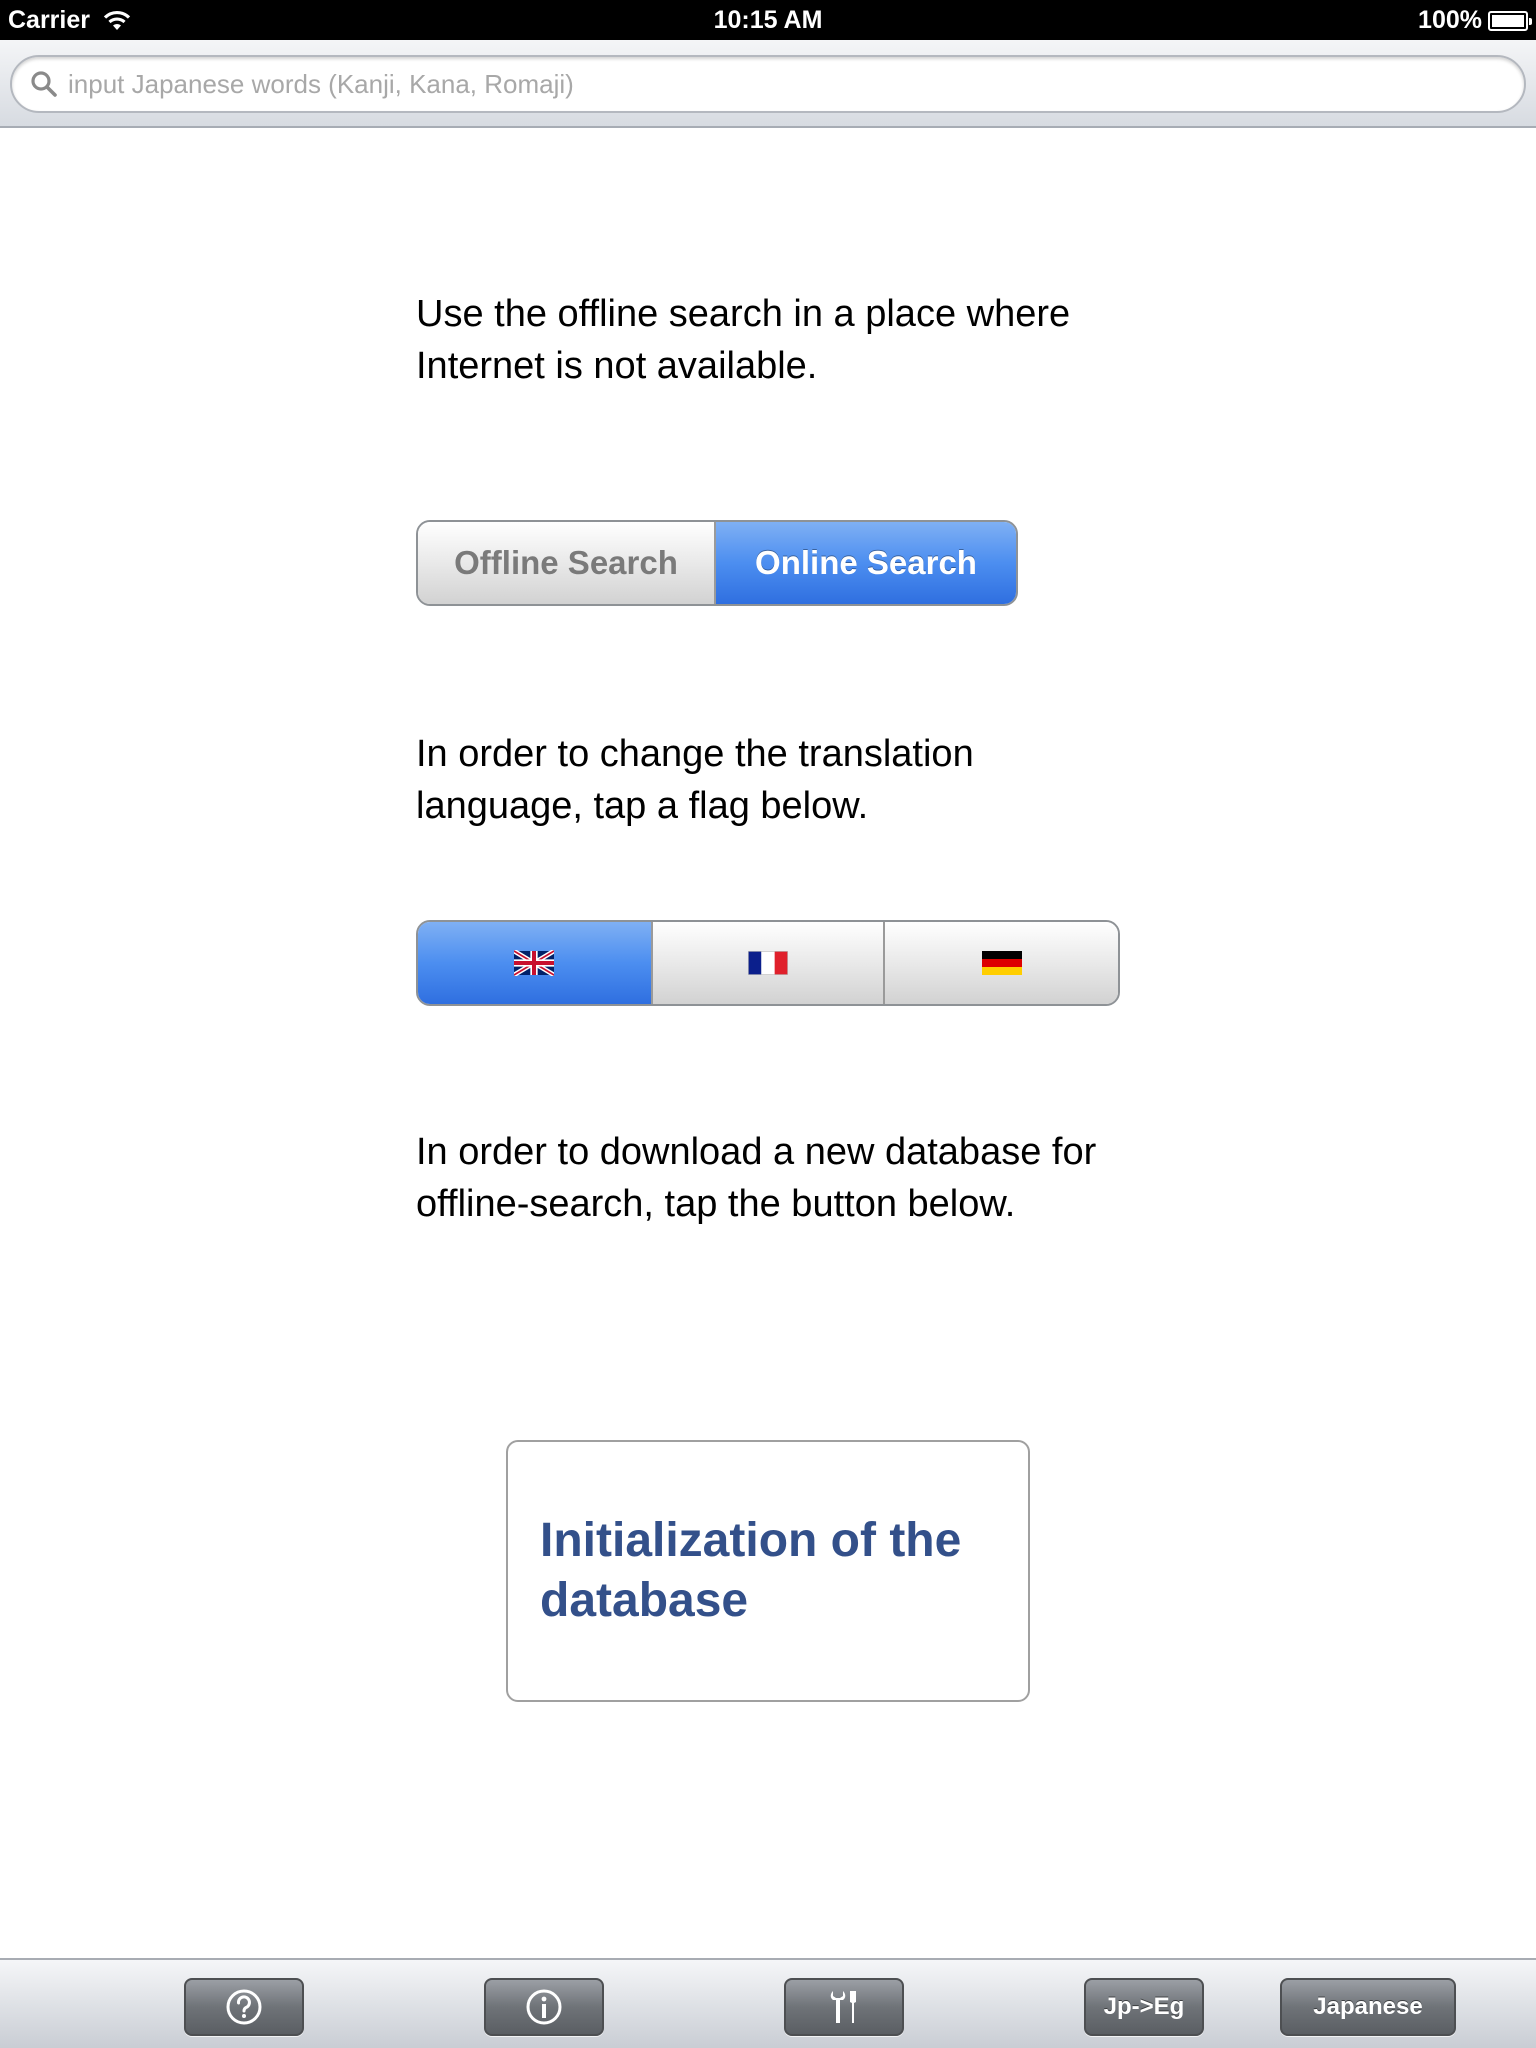 The image size is (1536, 2048). I want to click on status-bar: Carrier 10:15 AM 100%, so click(768, 20).